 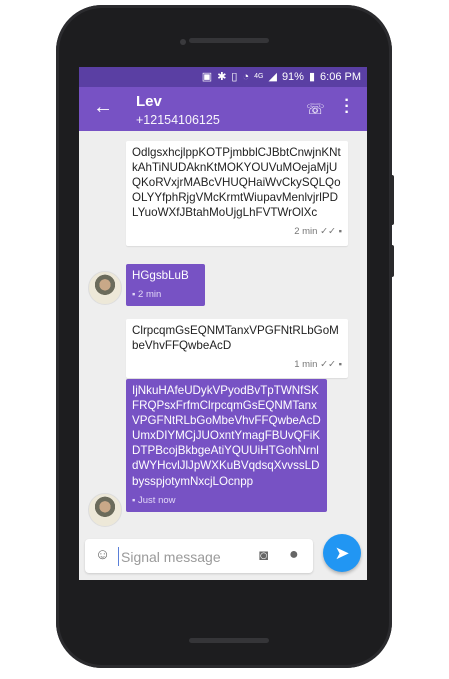 What do you see at coordinates (312, 77) in the screenshot?
I see `battery-icon: ▮` at bounding box center [312, 77].